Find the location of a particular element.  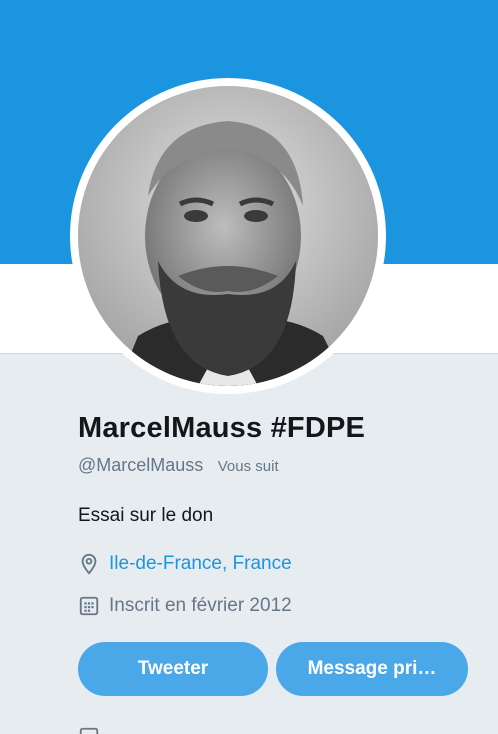

handle-row: @MarcelMauss Vous suit is located at coordinates (178, 465).